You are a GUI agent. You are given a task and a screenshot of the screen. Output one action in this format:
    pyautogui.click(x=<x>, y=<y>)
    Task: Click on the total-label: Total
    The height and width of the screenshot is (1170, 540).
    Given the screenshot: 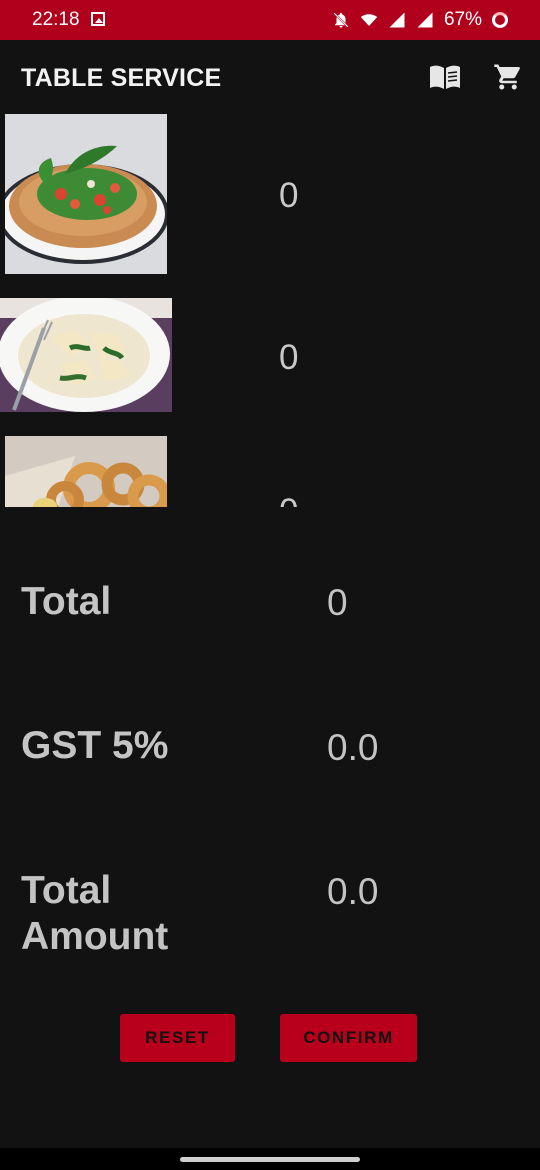 What is the action you would take?
    pyautogui.click(x=66, y=601)
    